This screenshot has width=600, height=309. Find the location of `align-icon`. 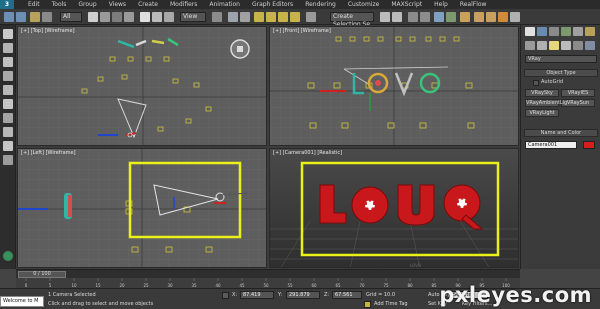

align-icon is located at coordinates (397, 17).